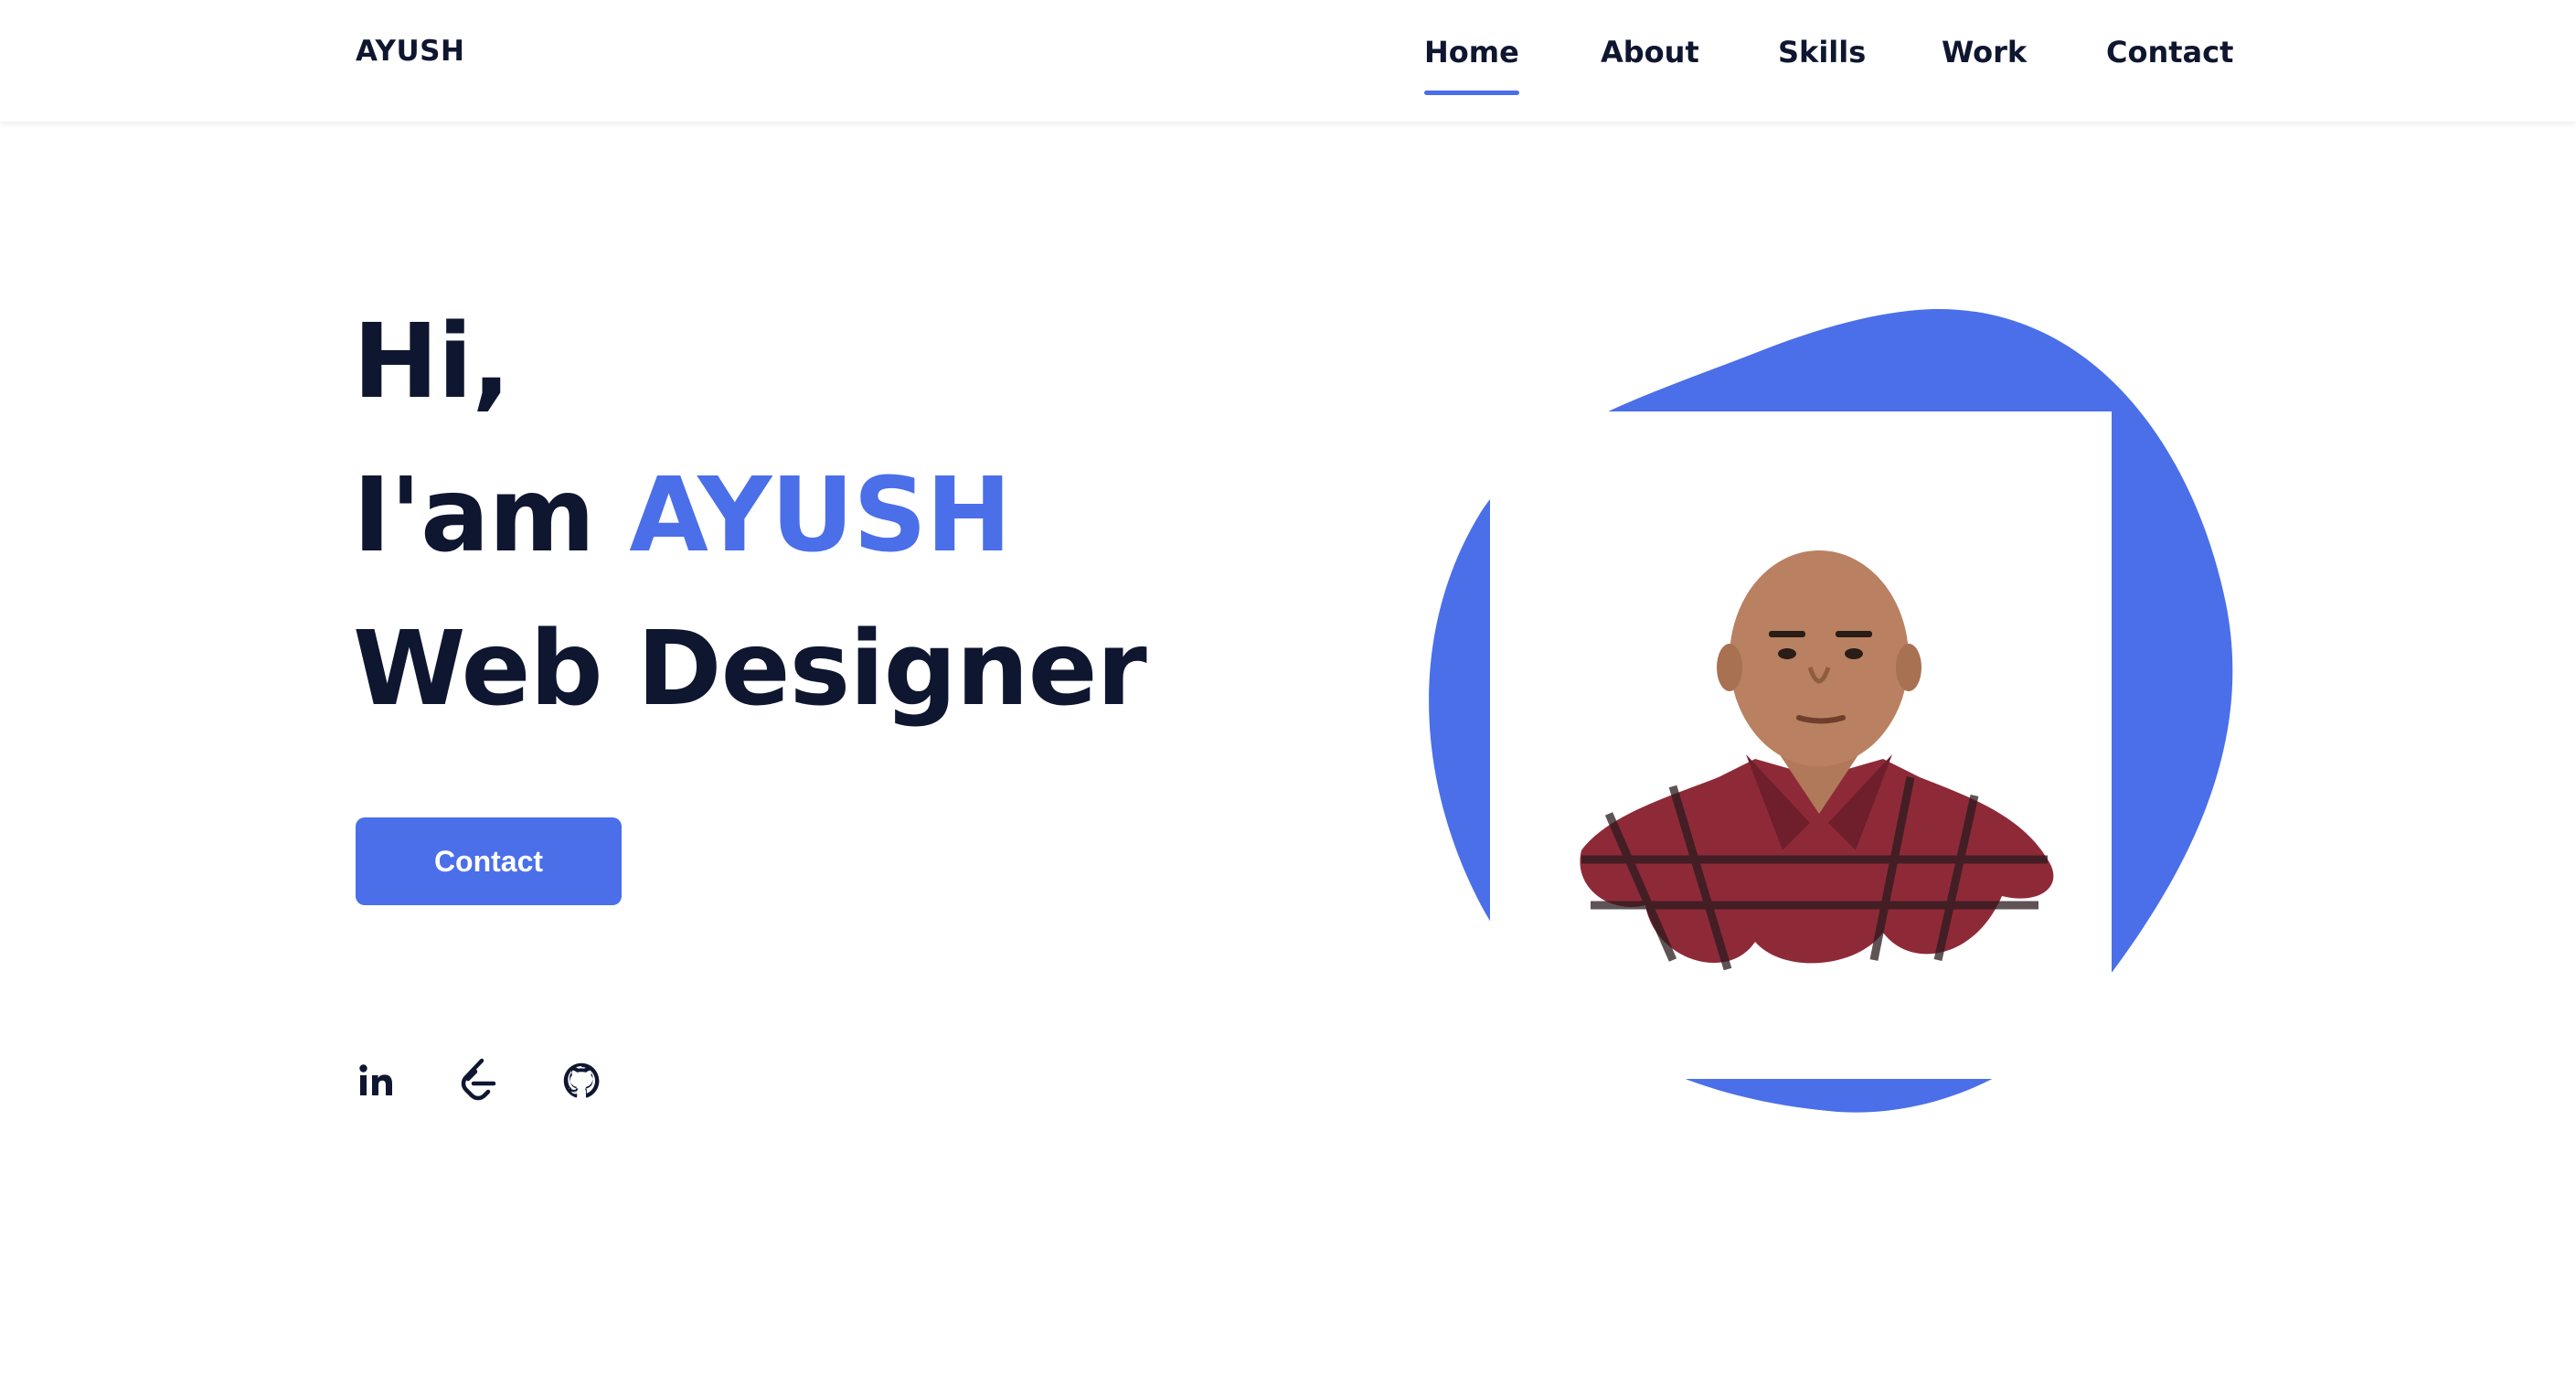 The image size is (2576, 1377). I want to click on hero-greeting: Hi,, so click(432, 362).